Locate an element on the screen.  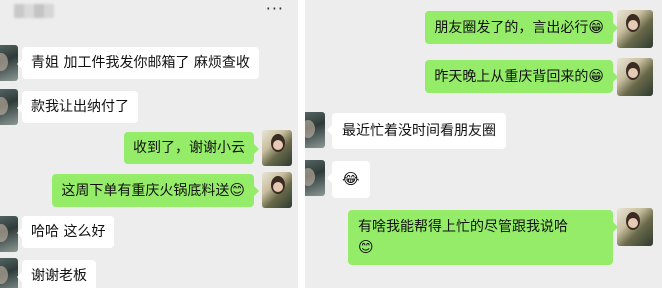
message-bubble: 朋友圈发了的，言出必行😁 is located at coordinates (521, 27).